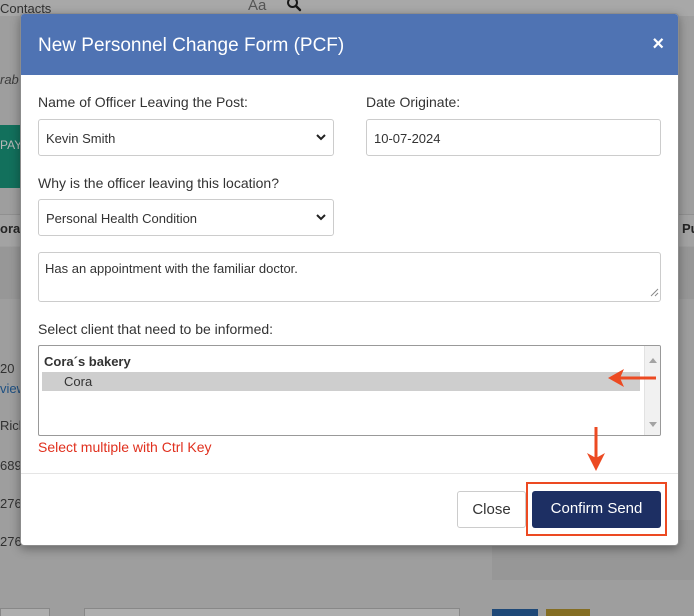 Image resolution: width=694 pixels, height=616 pixels. Describe the element at coordinates (596, 509) in the screenshot. I see `confirm-send-button: Confirm Send` at that location.